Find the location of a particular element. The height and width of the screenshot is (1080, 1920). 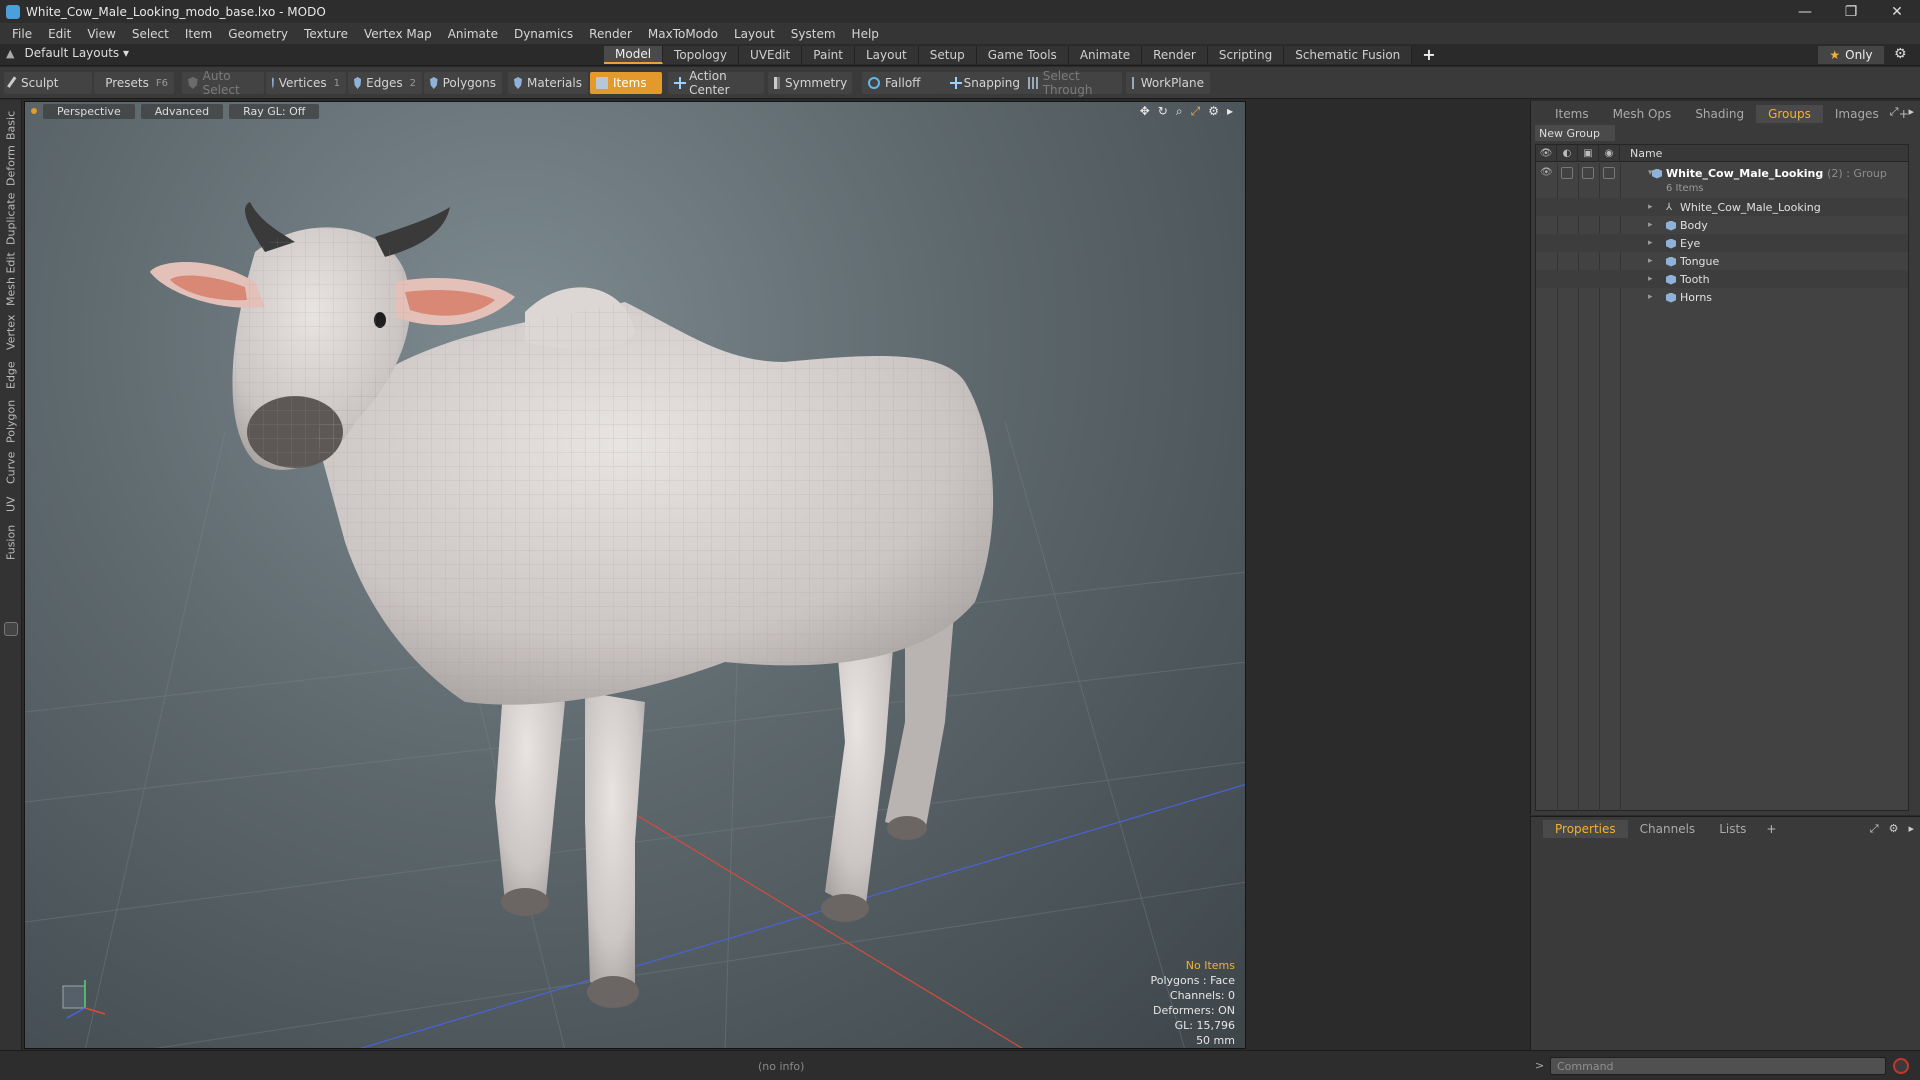

vtab-polygon: Polygon is located at coordinates (11, 421).